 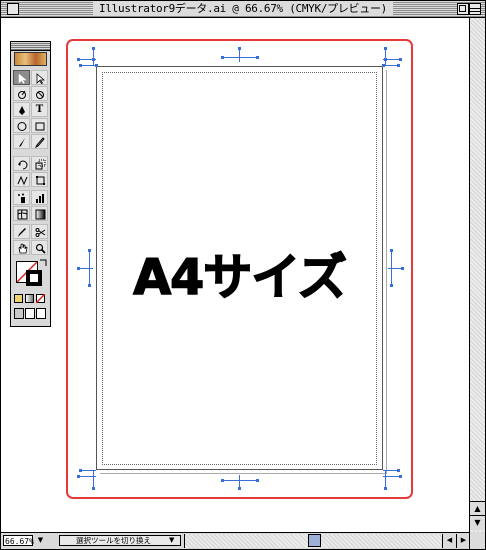 What do you see at coordinates (21, 141) in the screenshot?
I see `paintbrush-icon` at bounding box center [21, 141].